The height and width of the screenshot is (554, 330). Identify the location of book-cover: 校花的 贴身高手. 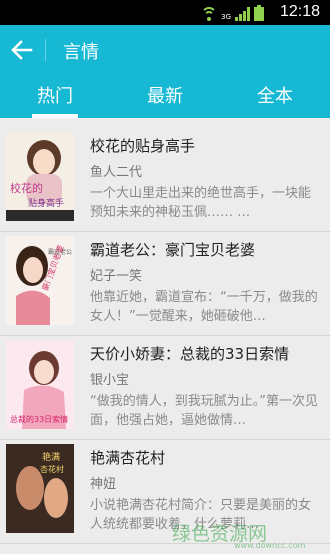
(40, 176).